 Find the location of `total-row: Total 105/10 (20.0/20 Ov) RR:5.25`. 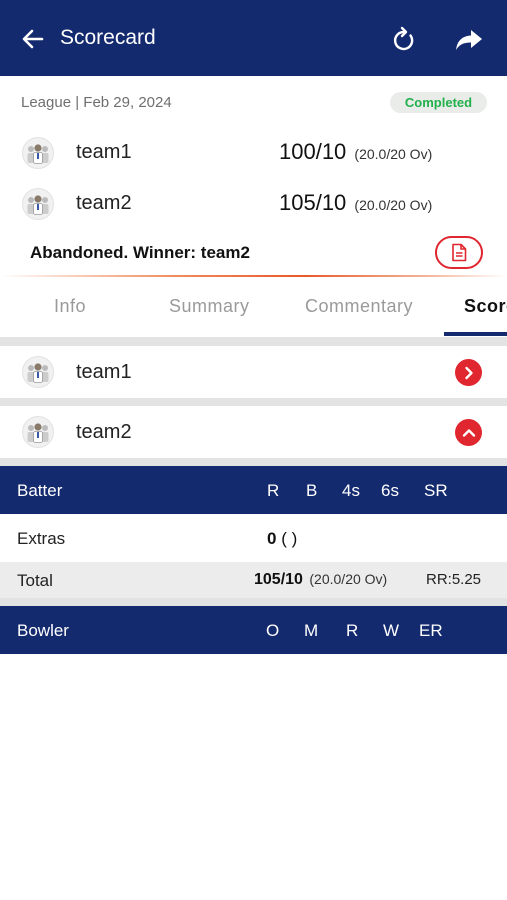

total-row: Total 105/10 (20.0/20 Ov) RR:5.25 is located at coordinates (253, 580).